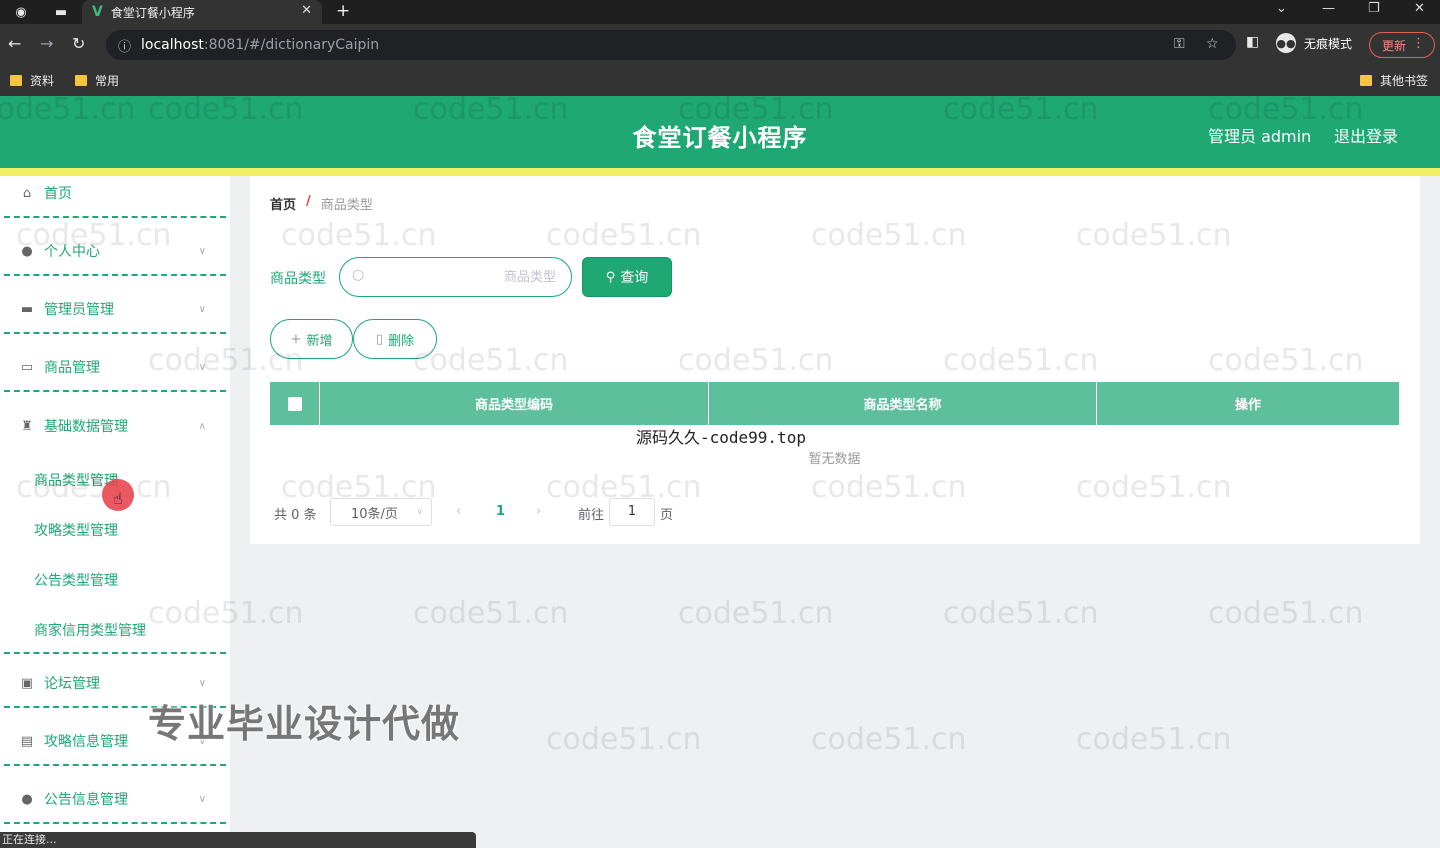 Image resolution: width=1440 pixels, height=848 pixels. I want to click on column-header: 商品类型编码, so click(514, 403).